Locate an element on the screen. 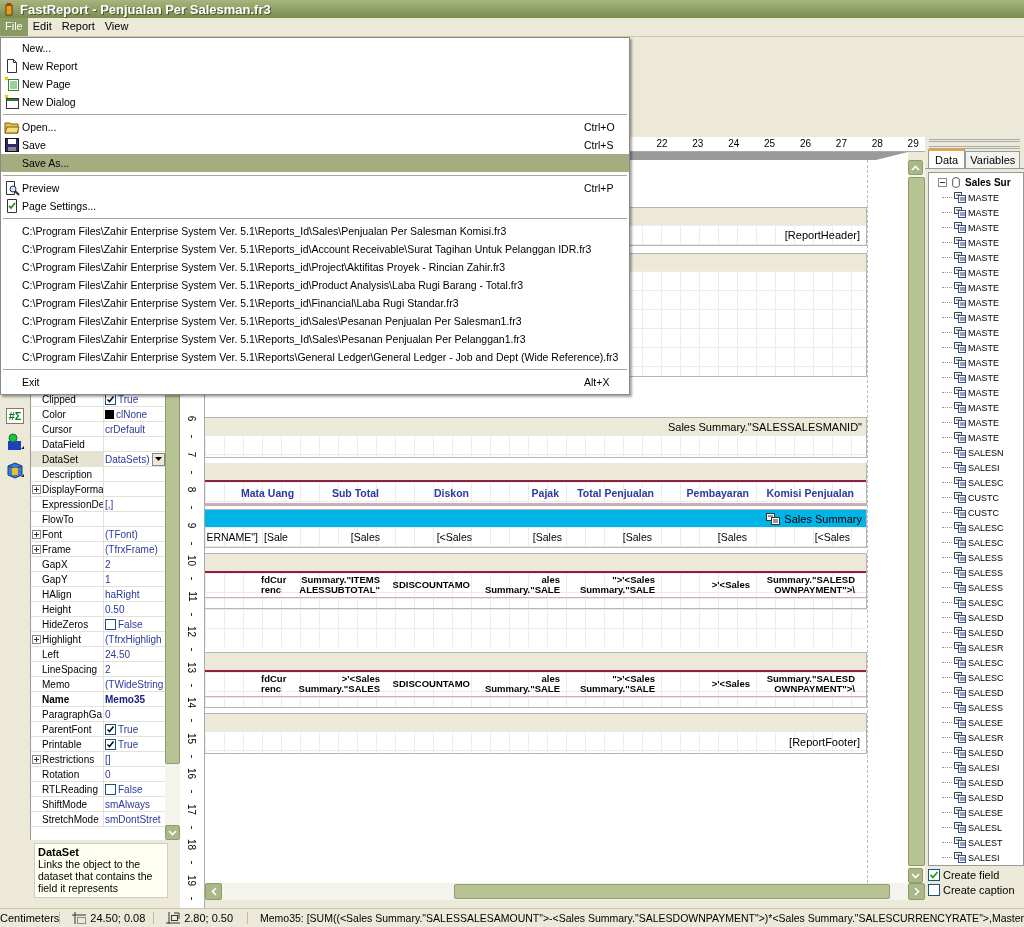  property-value: 0.50 is located at coordinates (115, 609).